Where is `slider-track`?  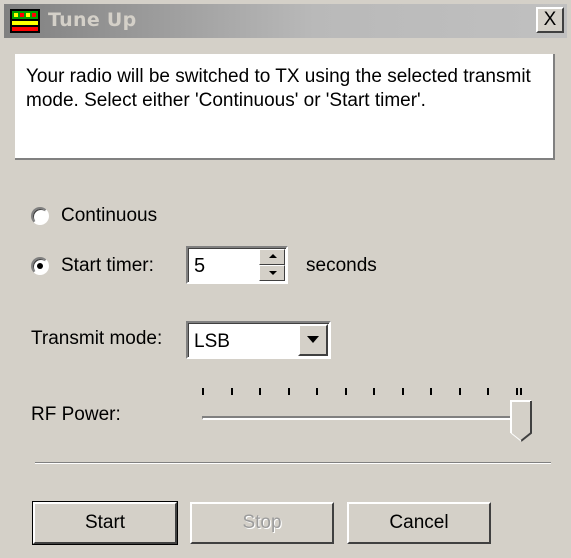 slider-track is located at coordinates (363, 418).